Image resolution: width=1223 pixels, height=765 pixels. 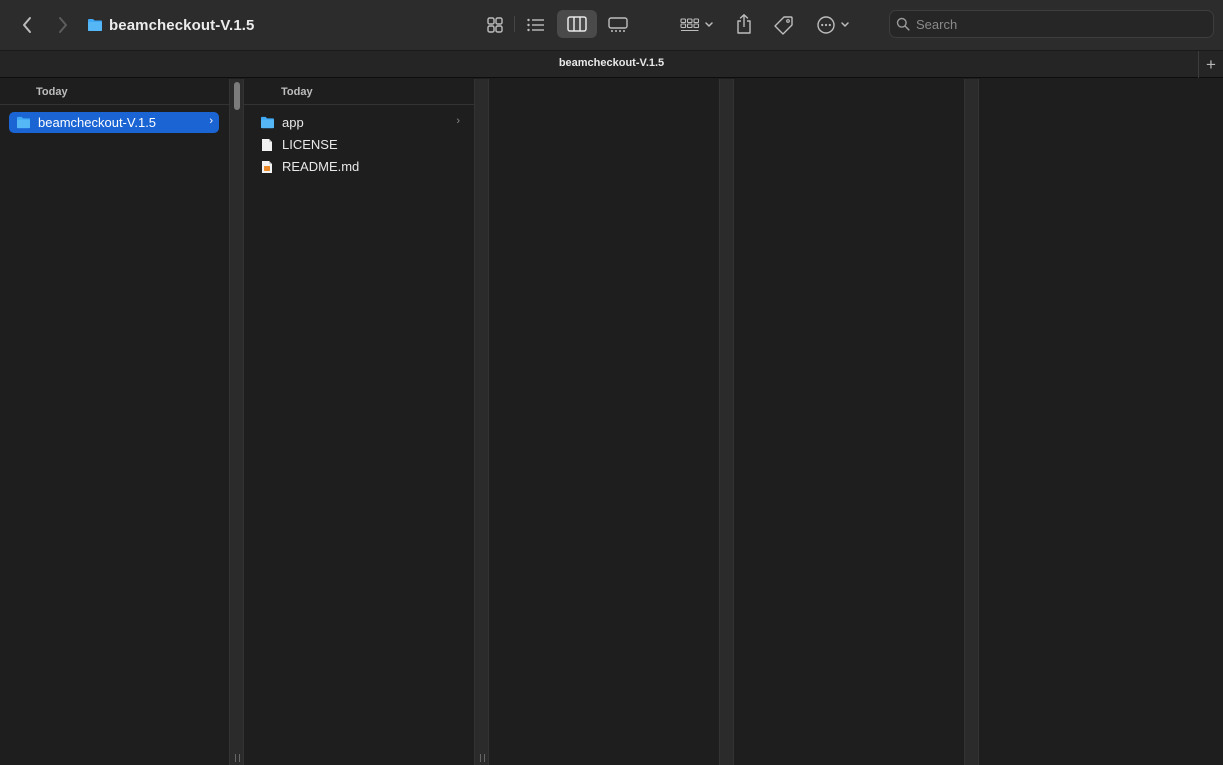 I want to click on list-view-button, so click(x=536, y=25).